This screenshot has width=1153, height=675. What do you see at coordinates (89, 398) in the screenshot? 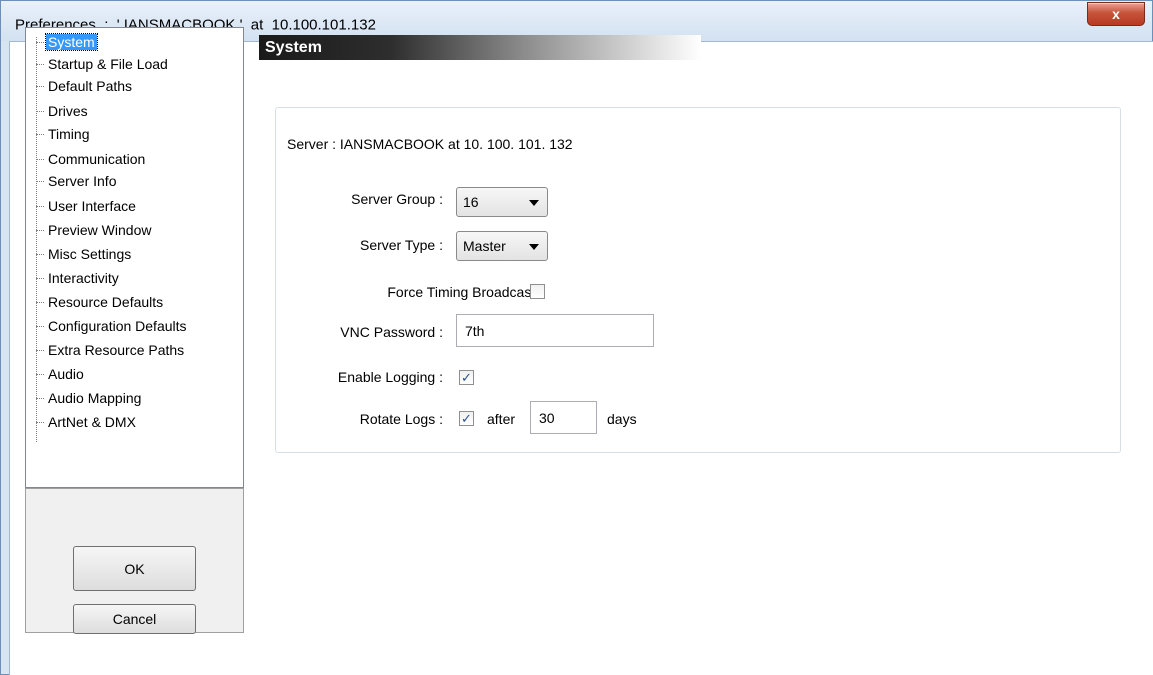
I see `tree-item-audio-mapping: Audio Mapping` at bounding box center [89, 398].